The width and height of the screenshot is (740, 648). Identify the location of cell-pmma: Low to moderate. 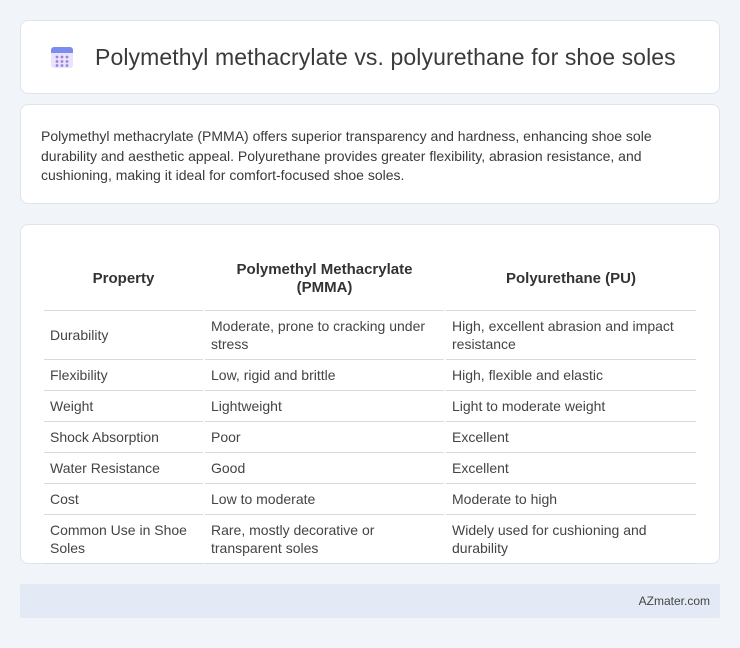
(324, 499).